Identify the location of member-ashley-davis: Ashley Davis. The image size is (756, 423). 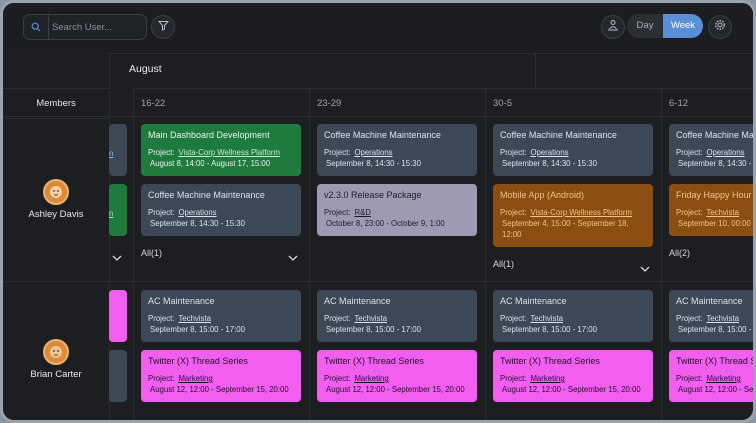
(56, 199).